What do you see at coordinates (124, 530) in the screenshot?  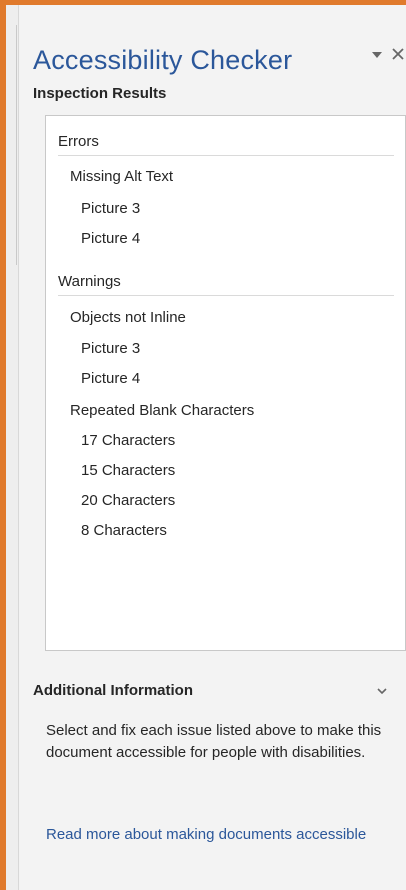 I see `issue-item: 8 Characters` at bounding box center [124, 530].